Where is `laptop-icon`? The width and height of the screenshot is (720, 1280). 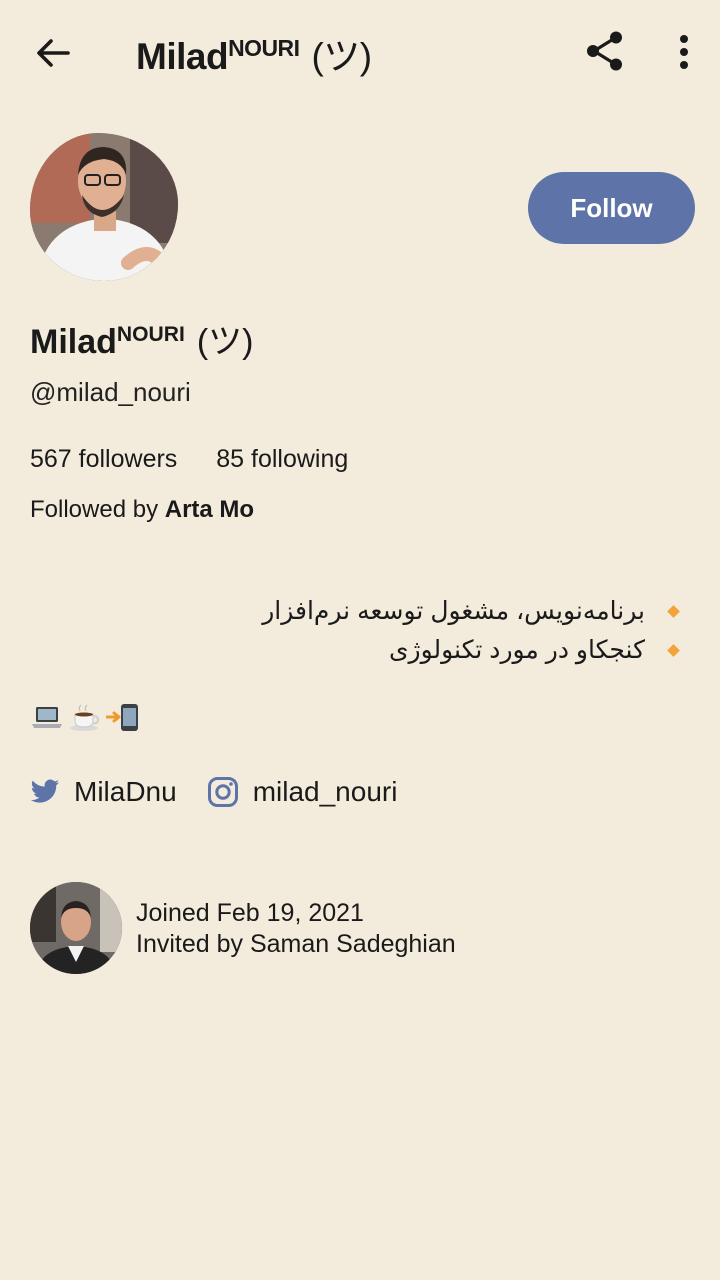
laptop-icon is located at coordinates (47, 717).